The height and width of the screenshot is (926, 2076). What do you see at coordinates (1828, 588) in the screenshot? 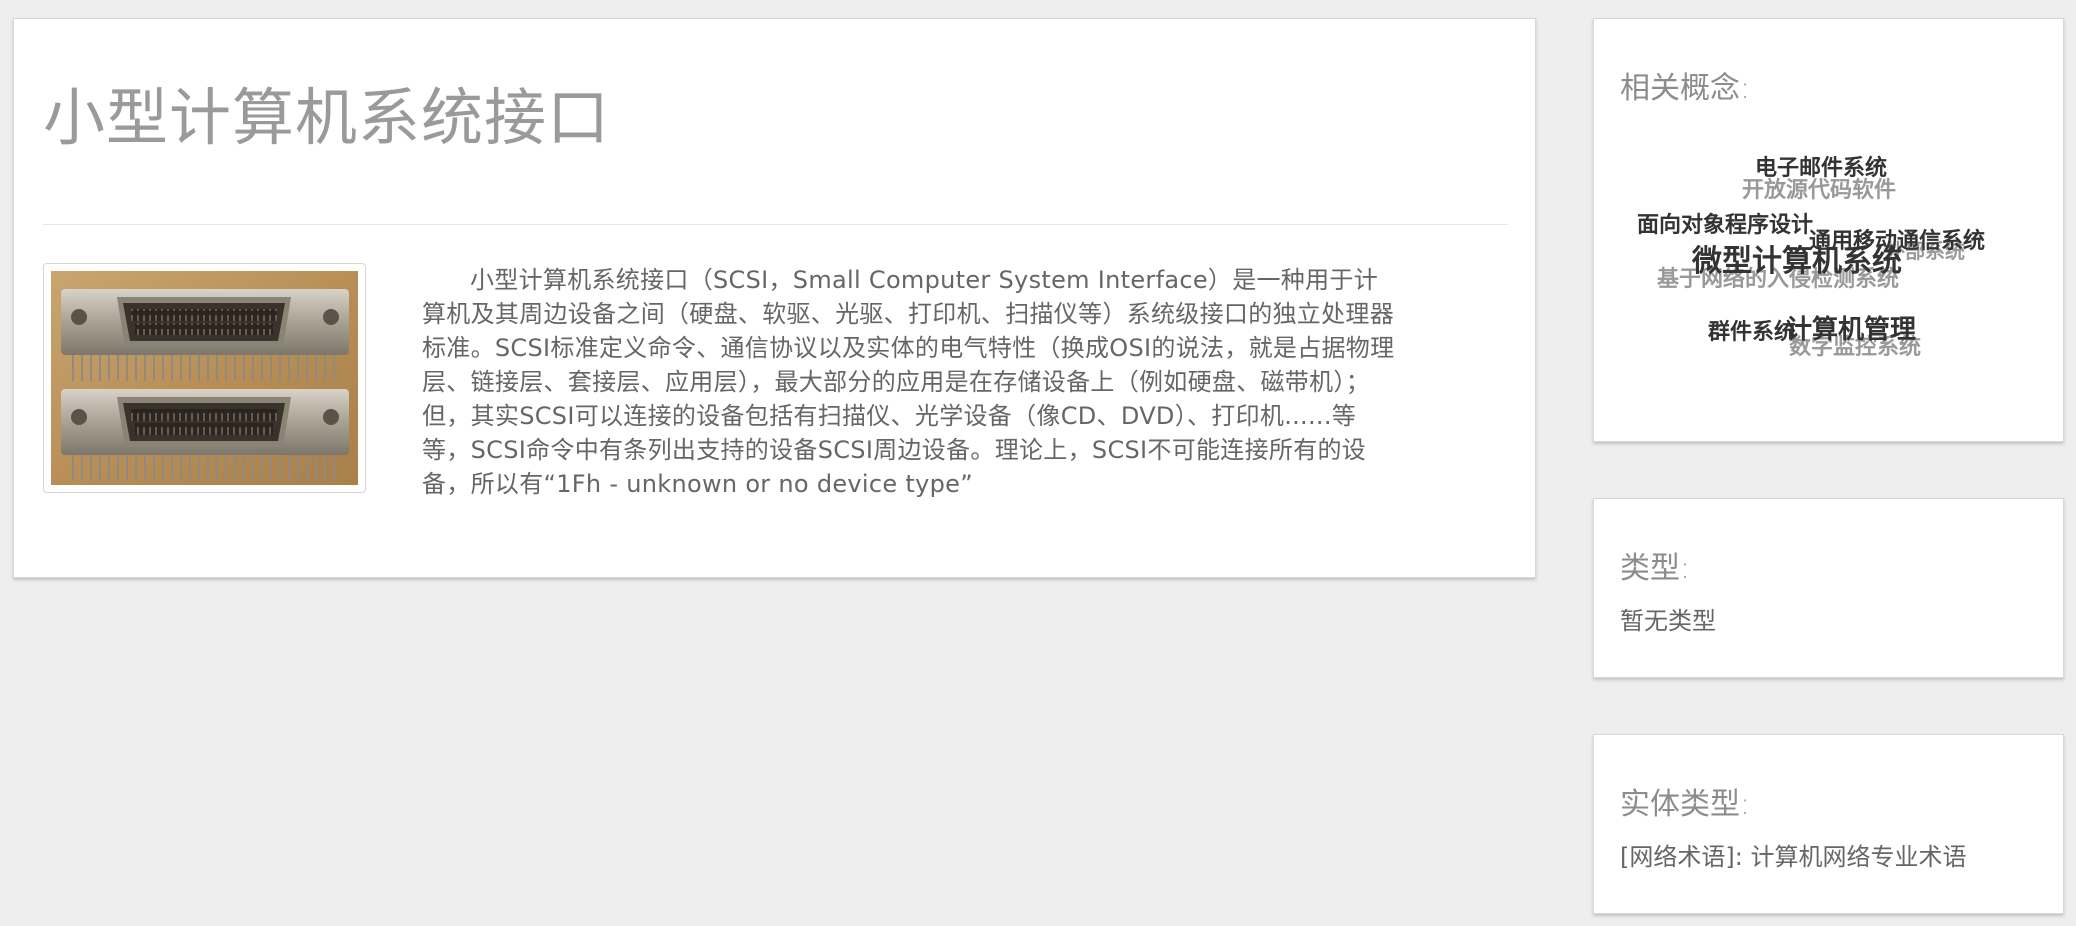
I see `type-card: 类型: 暂无类型` at bounding box center [1828, 588].